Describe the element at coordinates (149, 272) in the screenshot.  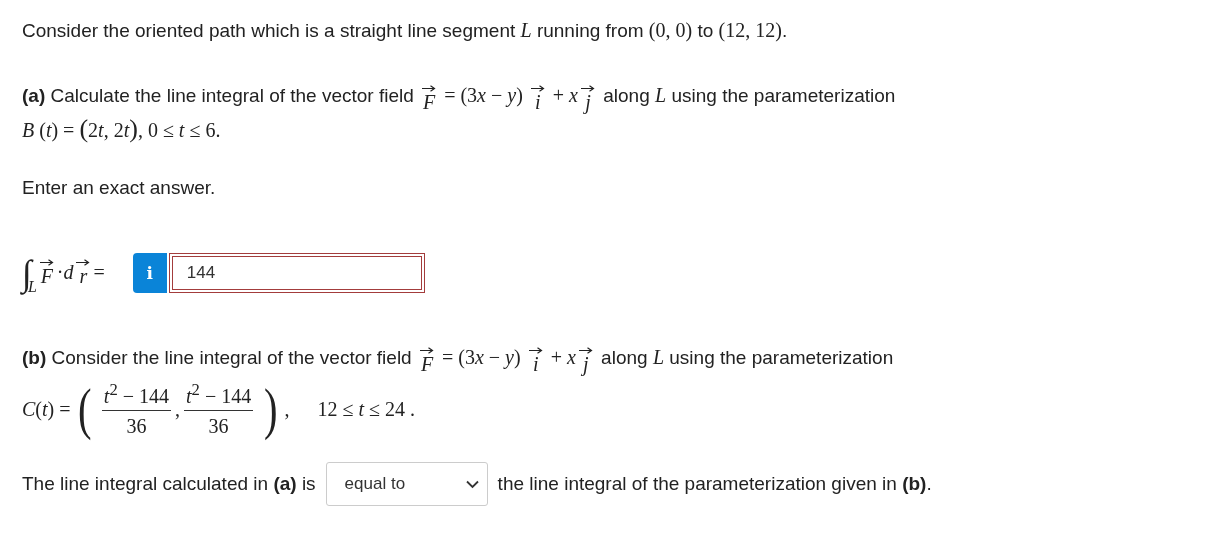
I see `info-button: i` at that location.